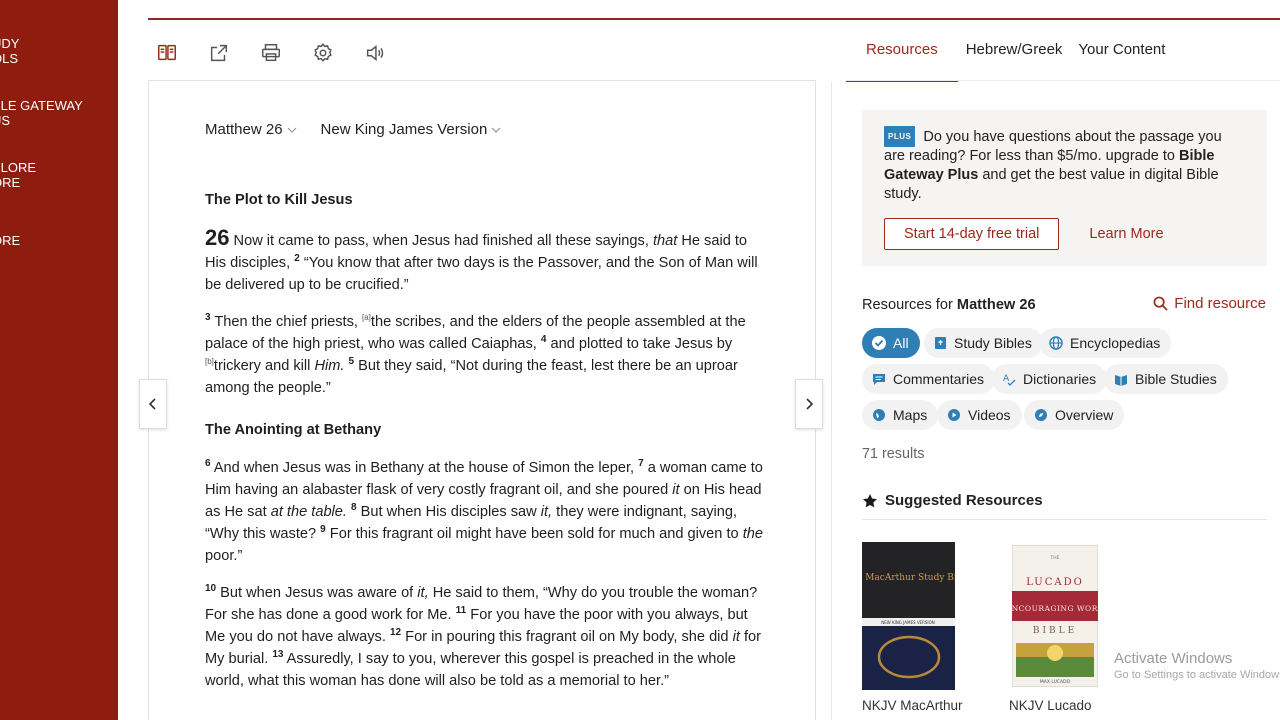  I want to click on audio-icon, so click(375, 53).